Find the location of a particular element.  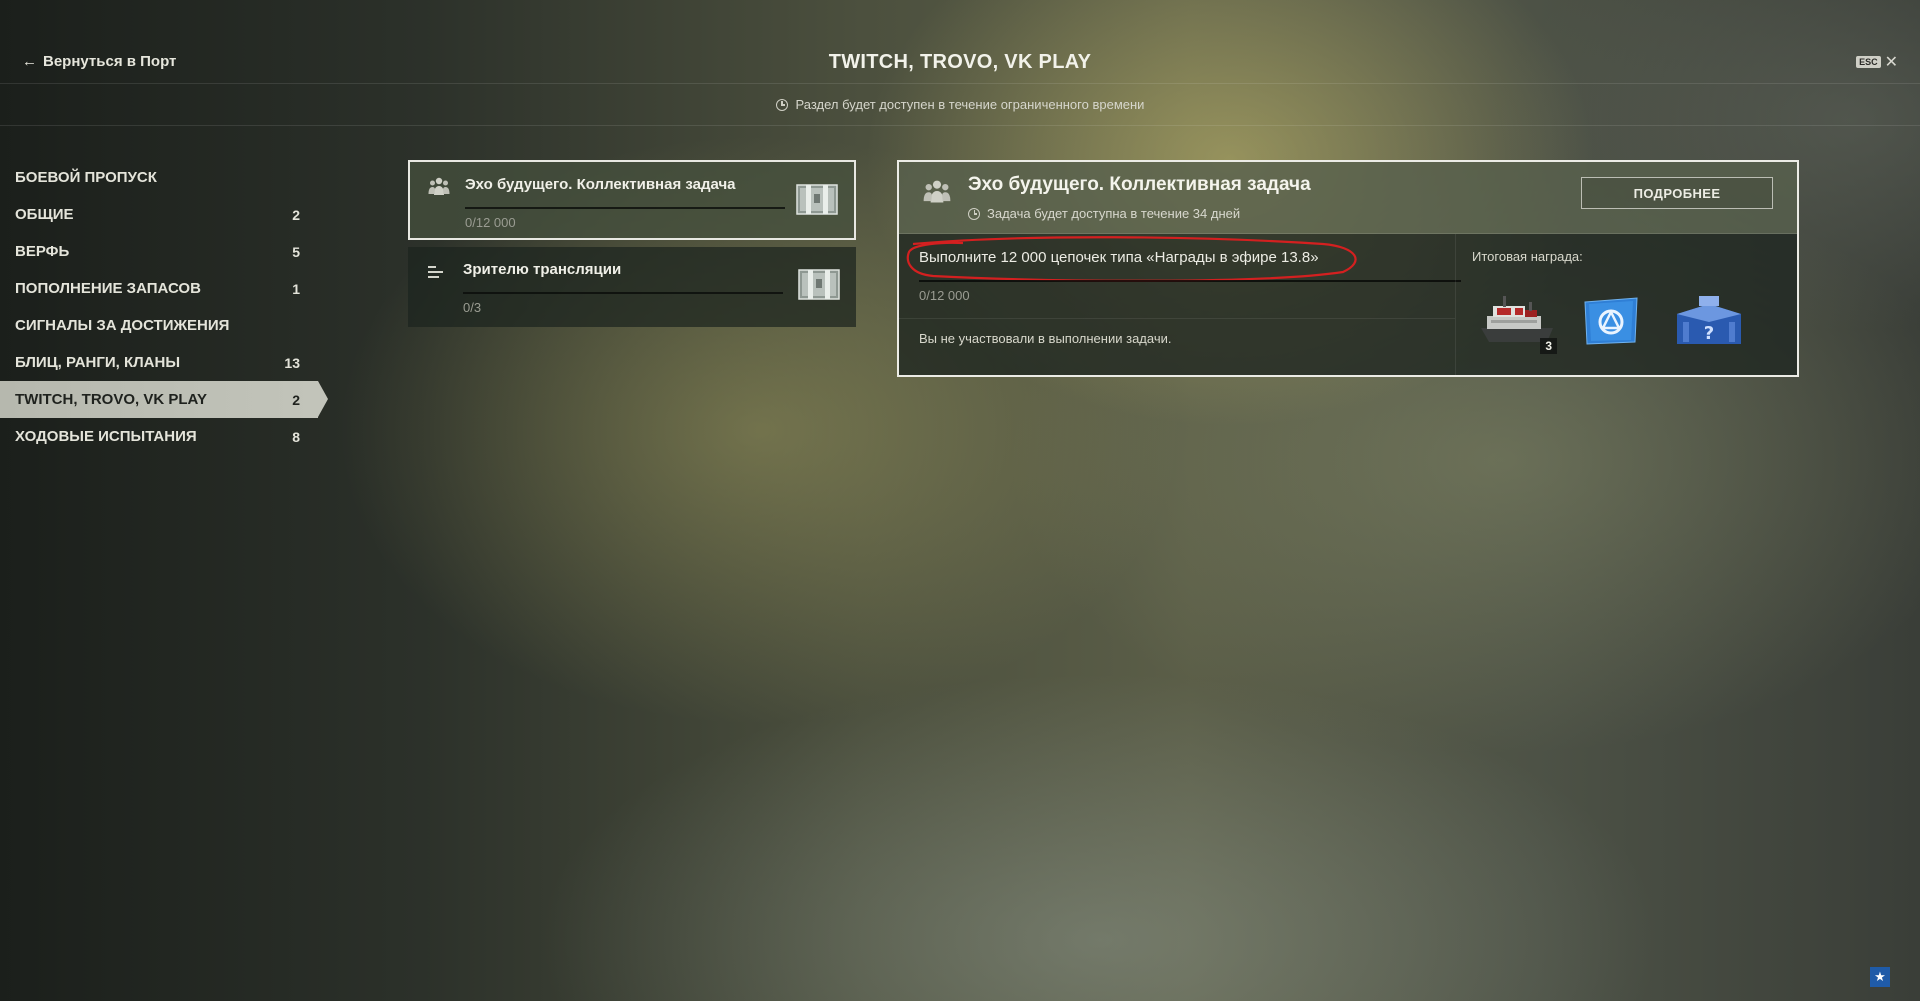

close-button: ESC ✕ is located at coordinates (1877, 62).